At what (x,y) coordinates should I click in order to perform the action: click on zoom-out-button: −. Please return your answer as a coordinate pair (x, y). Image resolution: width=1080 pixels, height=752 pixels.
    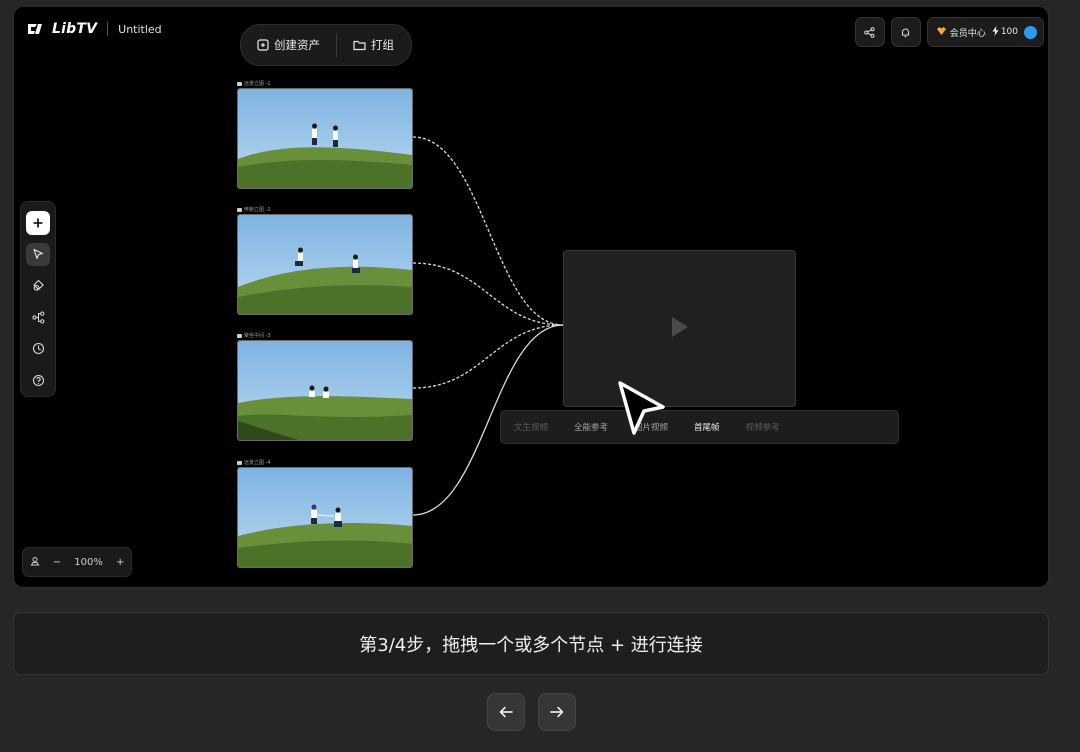
    Looking at the image, I should click on (57, 562).